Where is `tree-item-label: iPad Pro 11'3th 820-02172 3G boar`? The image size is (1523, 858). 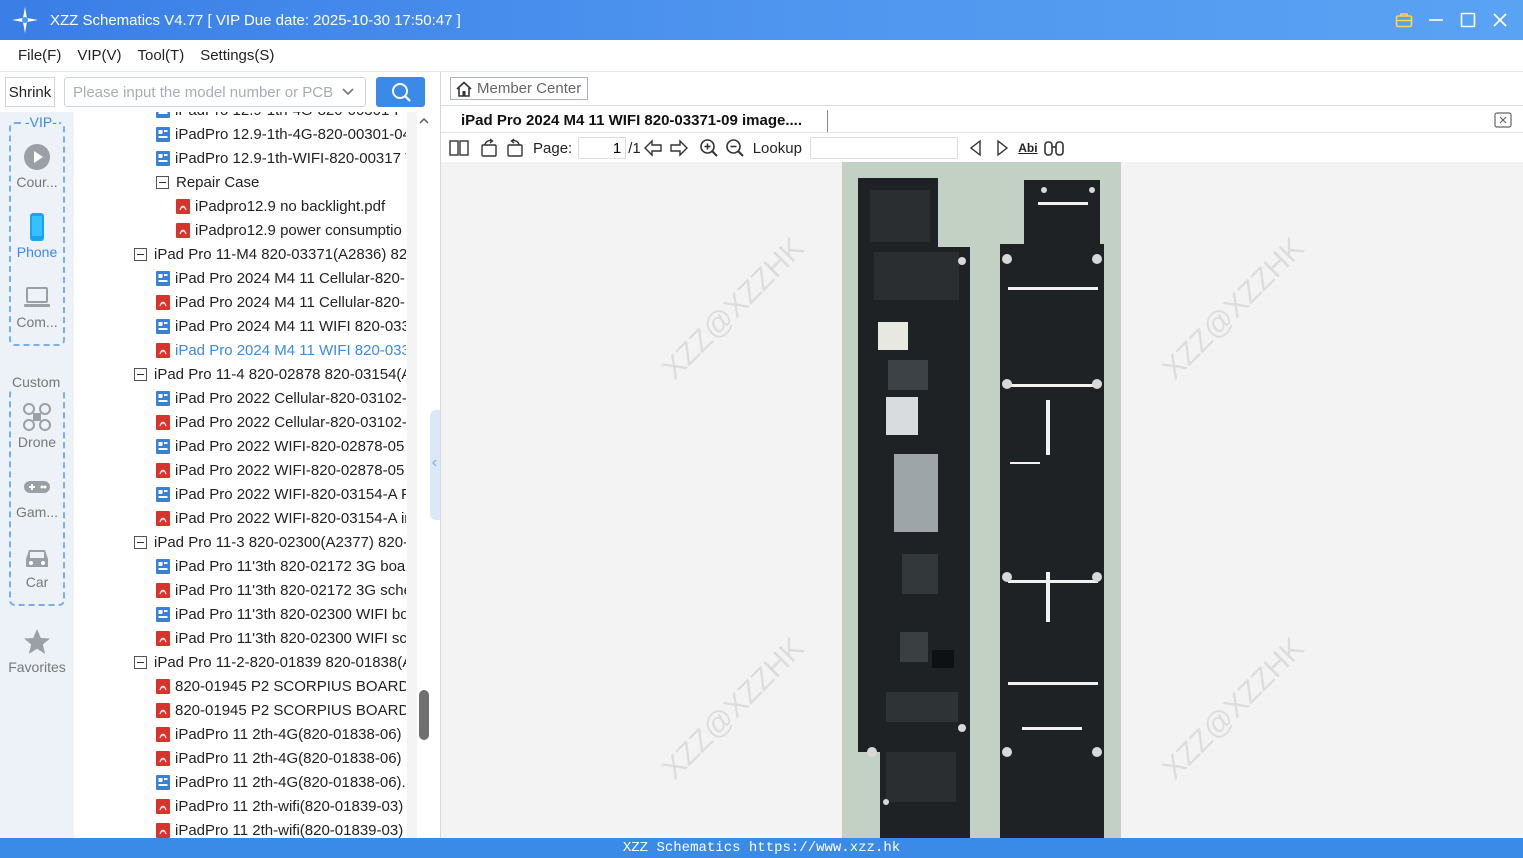
tree-item-label: iPad Pro 11'3th 820-02172 3G boar is located at coordinates (290, 566).